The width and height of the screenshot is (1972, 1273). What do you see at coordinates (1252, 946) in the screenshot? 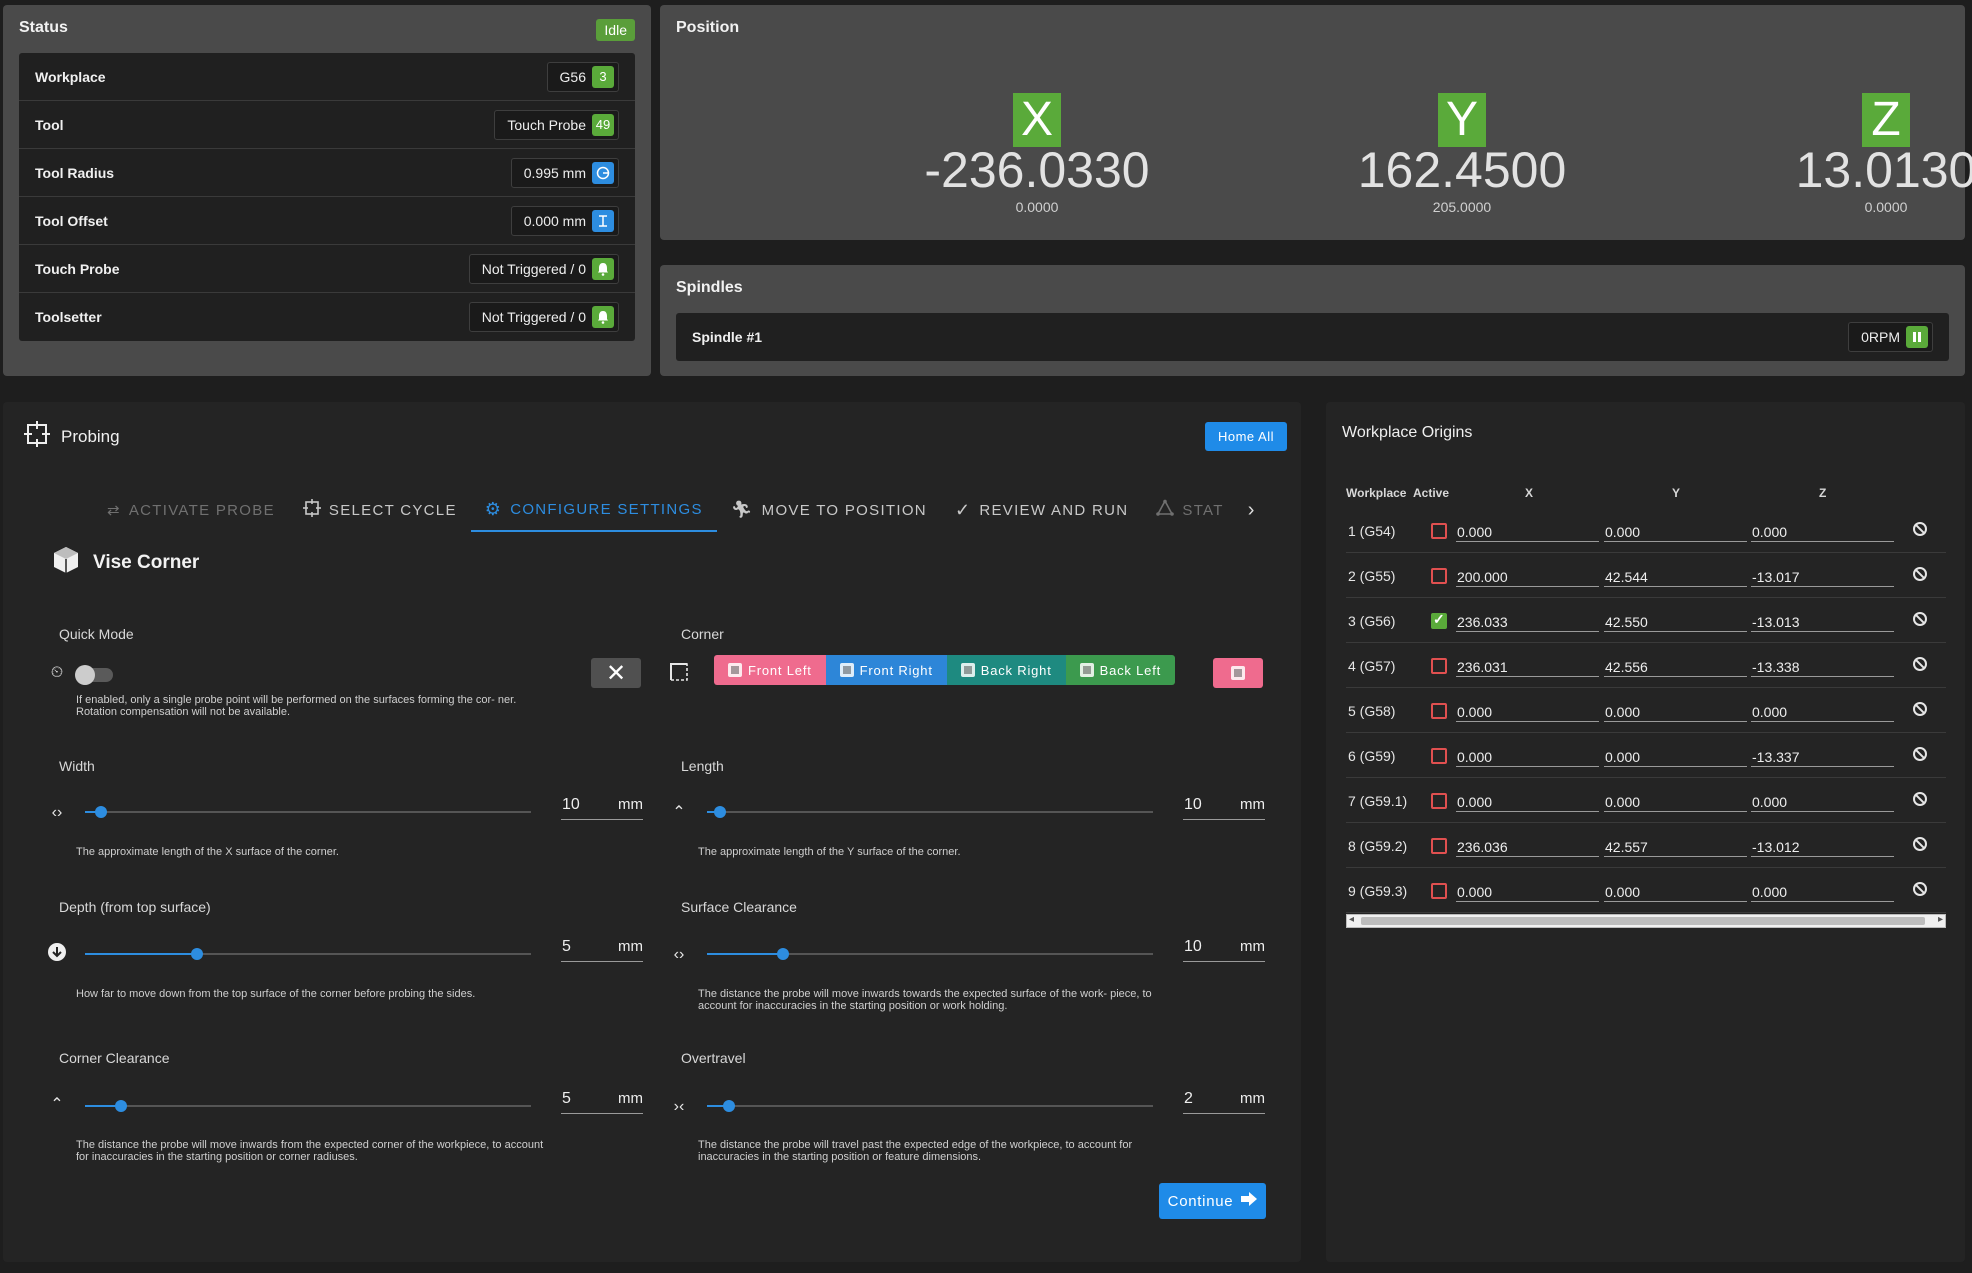
I see `surface-clearance-unit: mm` at bounding box center [1252, 946].